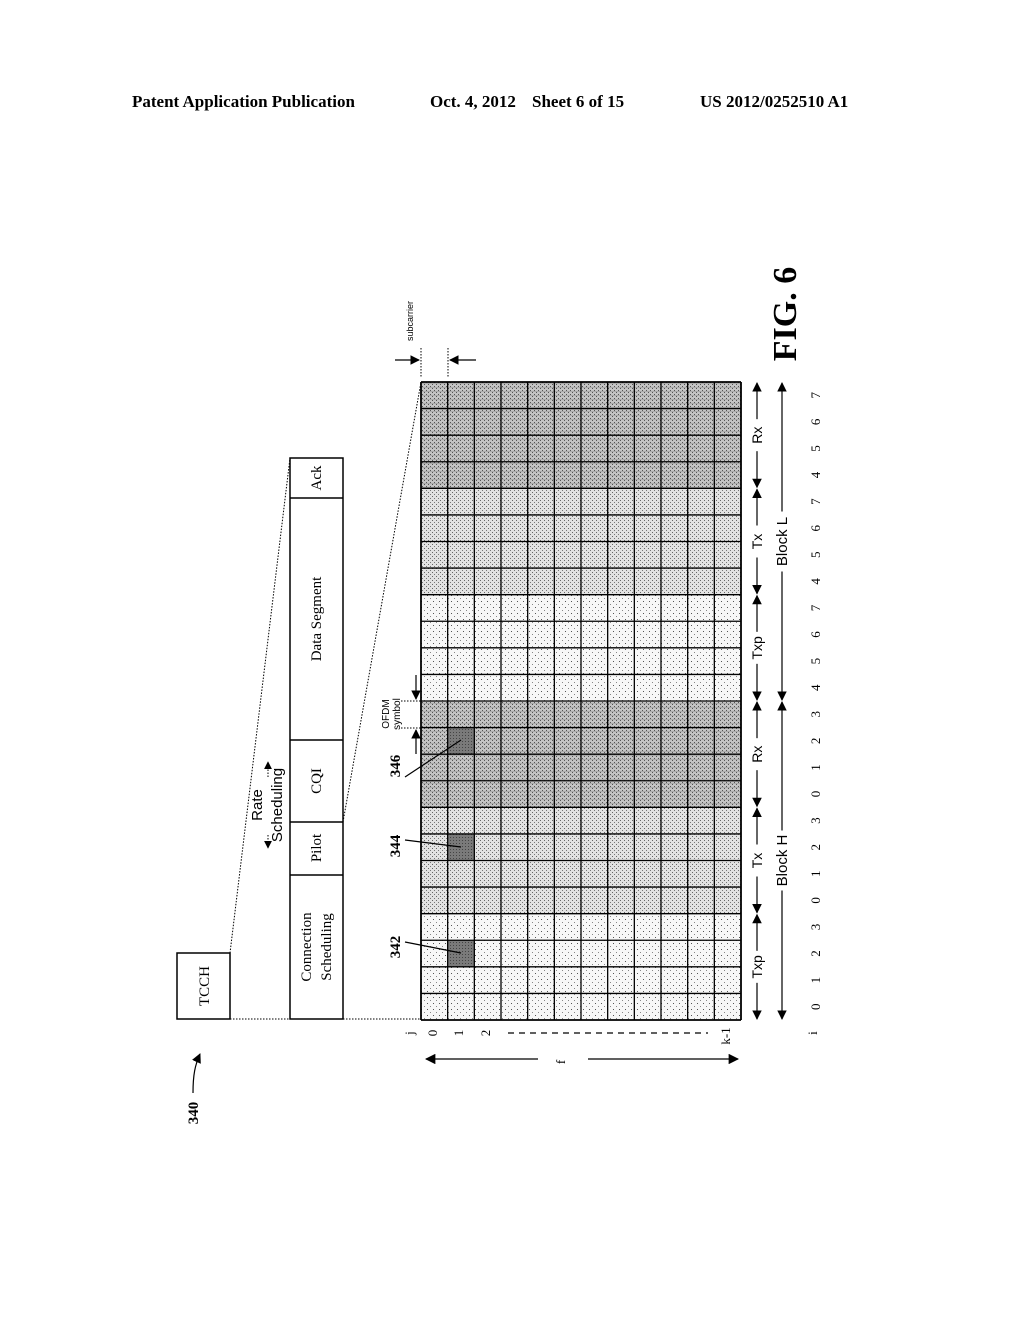 This screenshot has width=1024, height=1320. What do you see at coordinates (815, 527) in the screenshot?
I see `i-label: 6` at bounding box center [815, 527].